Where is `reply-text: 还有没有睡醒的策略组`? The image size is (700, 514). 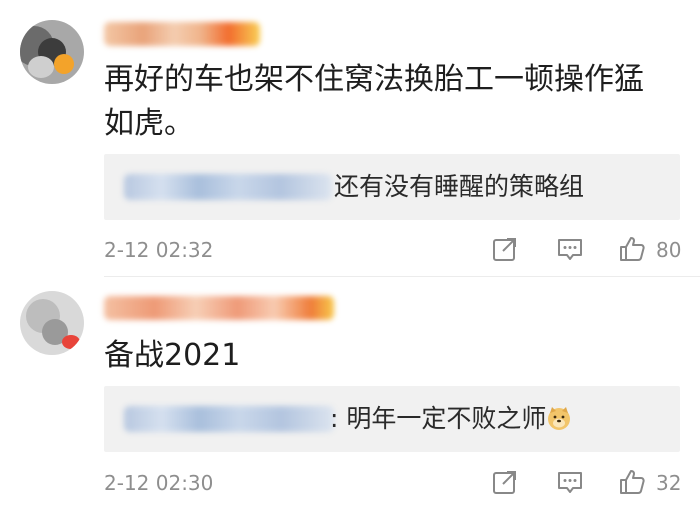
reply-text: 还有没有睡醒的策略组 is located at coordinates (459, 186).